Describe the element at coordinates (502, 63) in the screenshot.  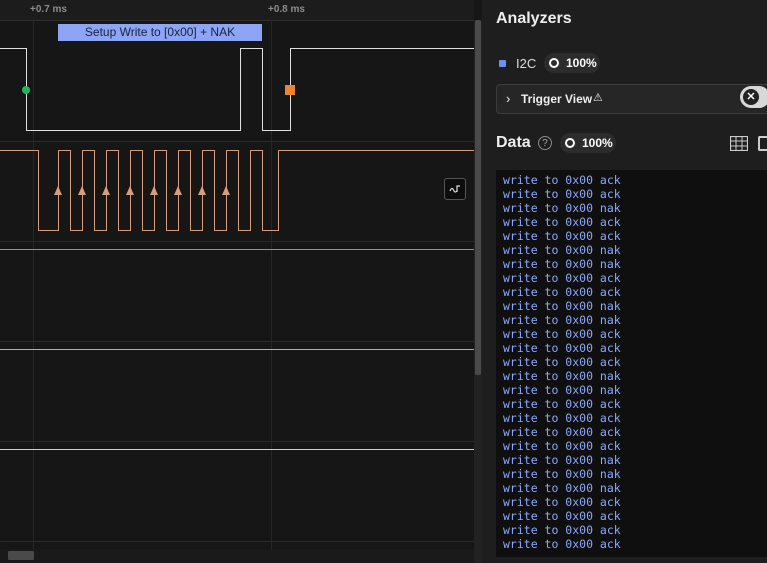
I see `analyzer-color-swatch` at that location.